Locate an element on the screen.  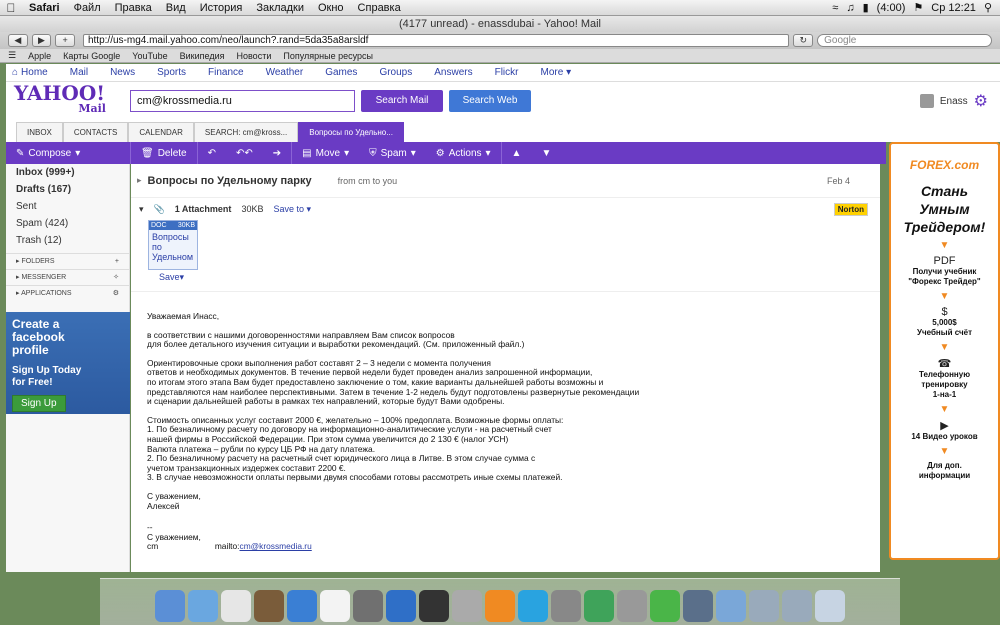
sidebar-item-spam: Spam (424) is located at coordinates (67, 223).